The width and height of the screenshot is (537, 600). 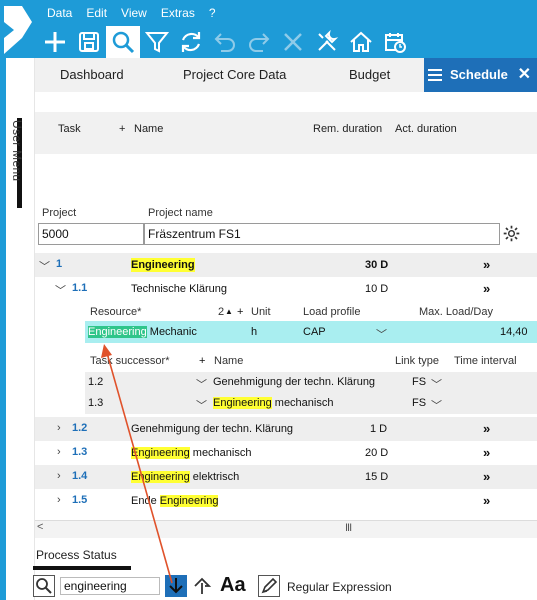 What do you see at coordinates (332, 312) in the screenshot?
I see `load-profile-col-header: Load profile` at bounding box center [332, 312].